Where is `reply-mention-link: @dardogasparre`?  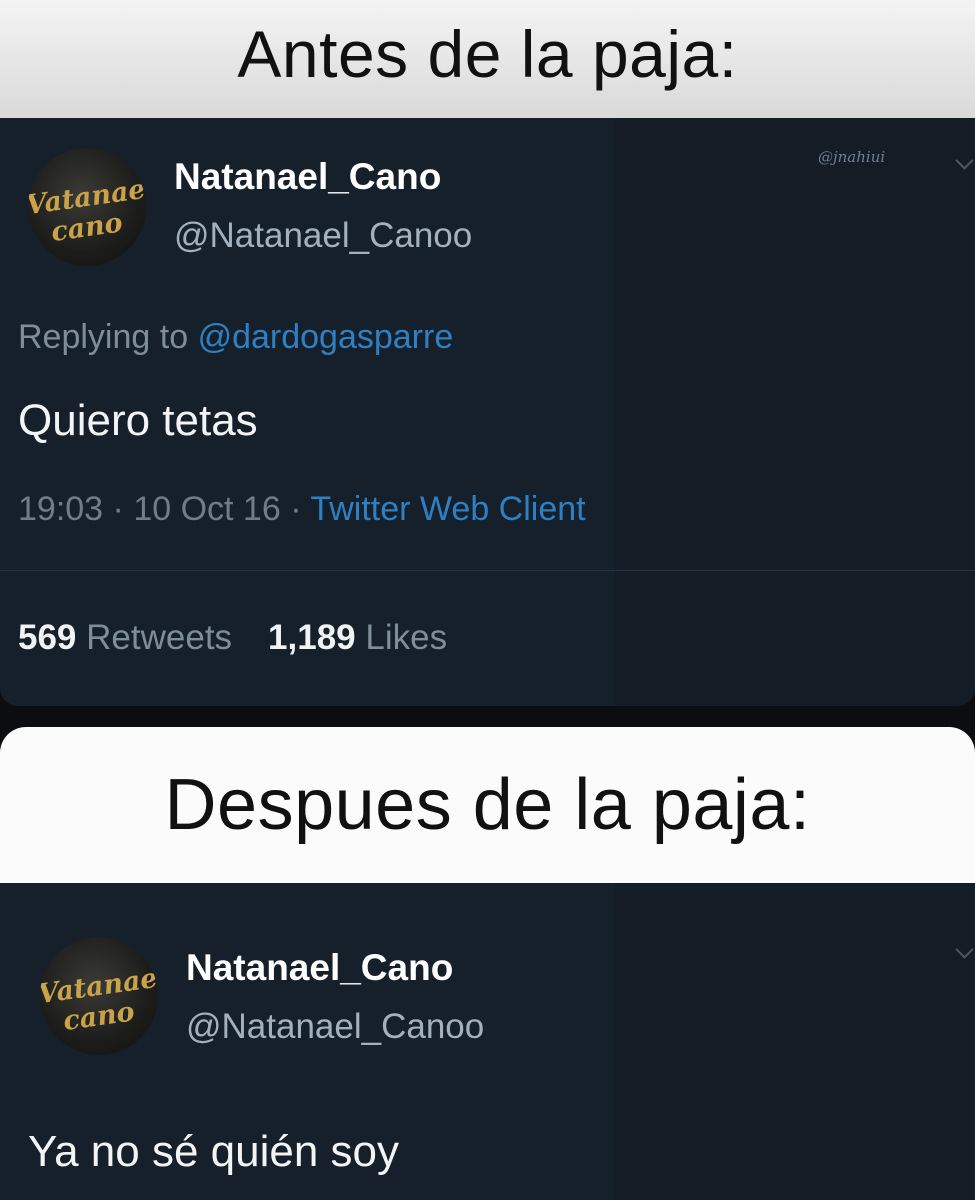 reply-mention-link: @dardogasparre is located at coordinates (326, 337).